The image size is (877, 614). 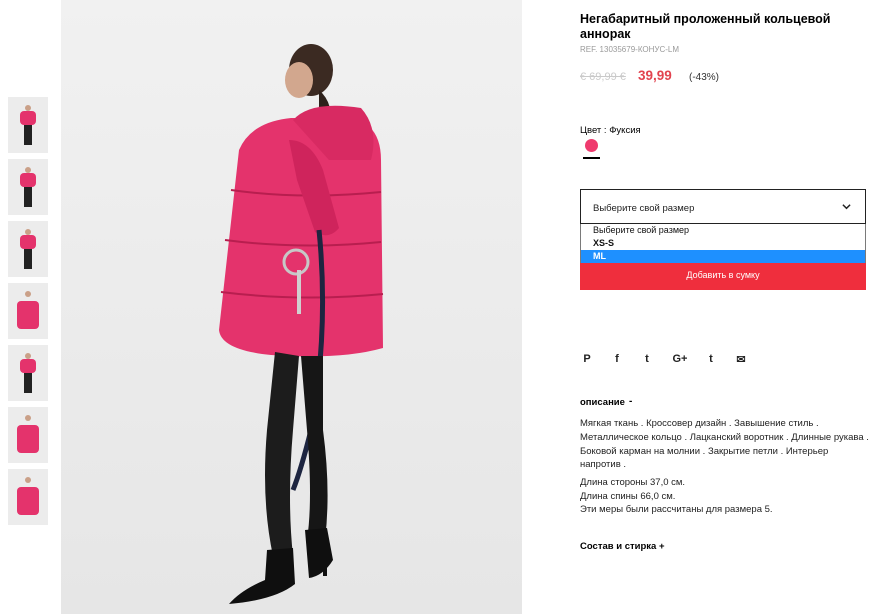 I want to click on size-option-placeholder: Выберите свой размер, so click(x=723, y=230).